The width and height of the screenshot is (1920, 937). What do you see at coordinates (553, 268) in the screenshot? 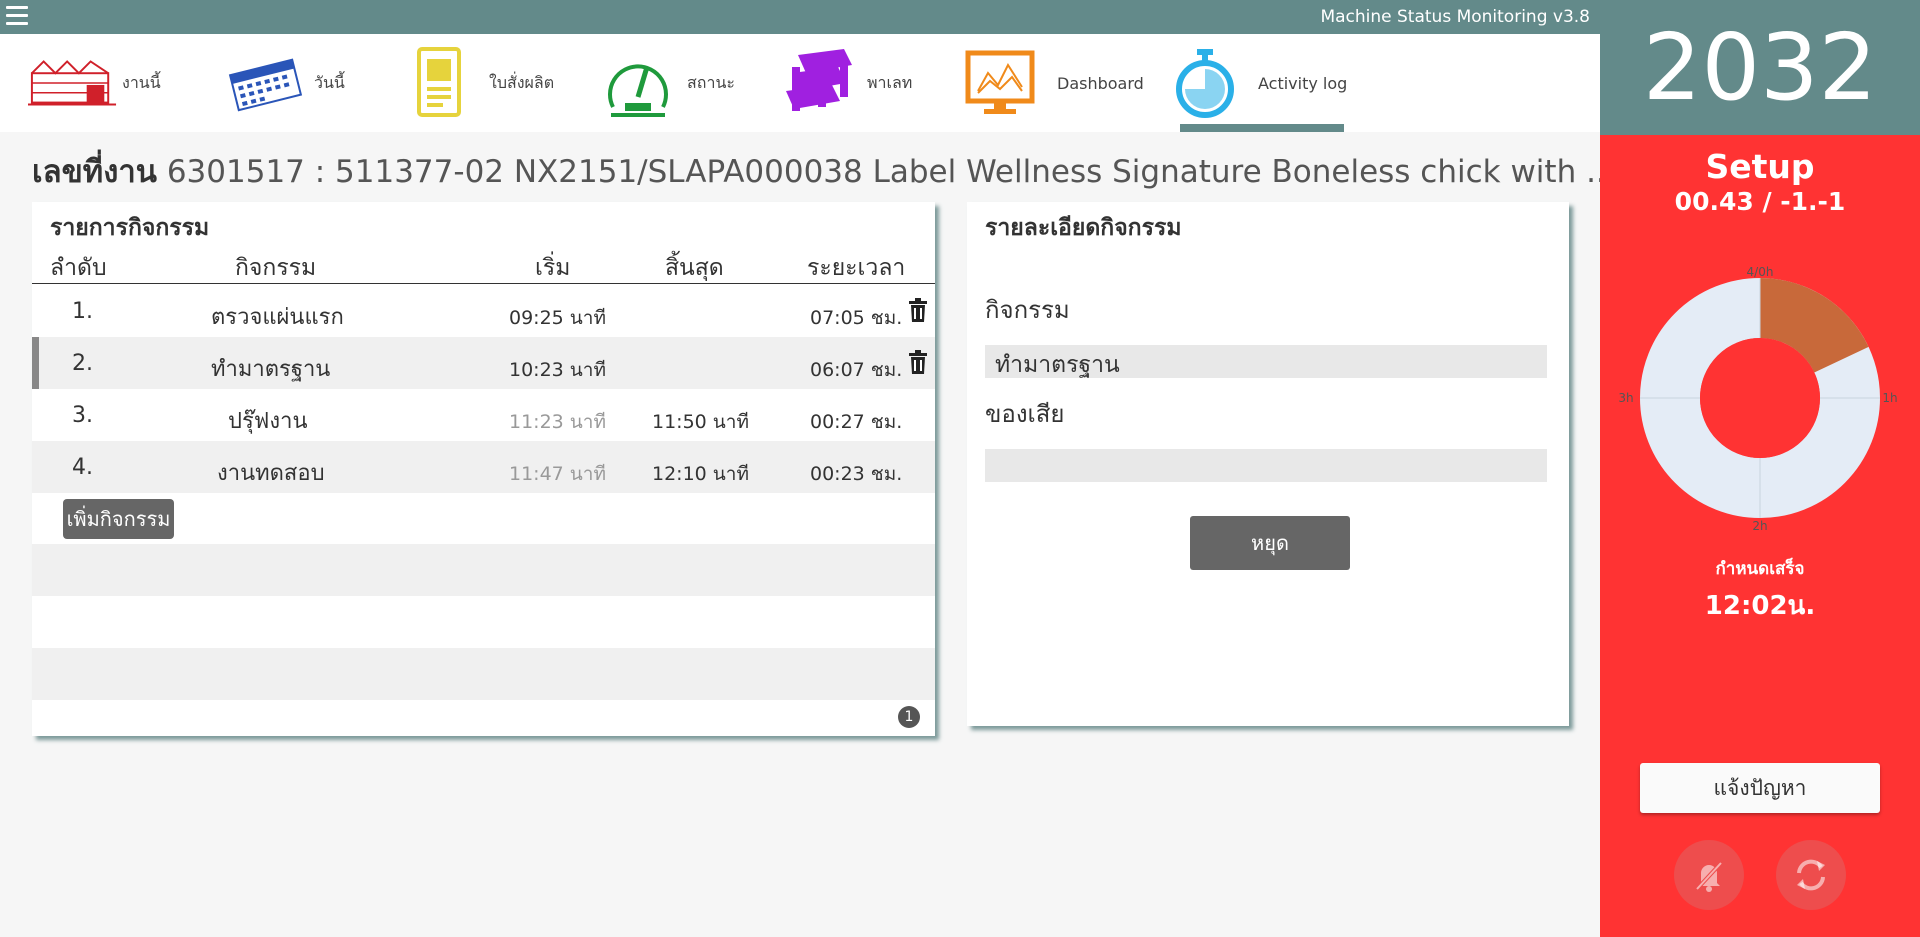
I see `col-start: เริ่ม` at bounding box center [553, 268].